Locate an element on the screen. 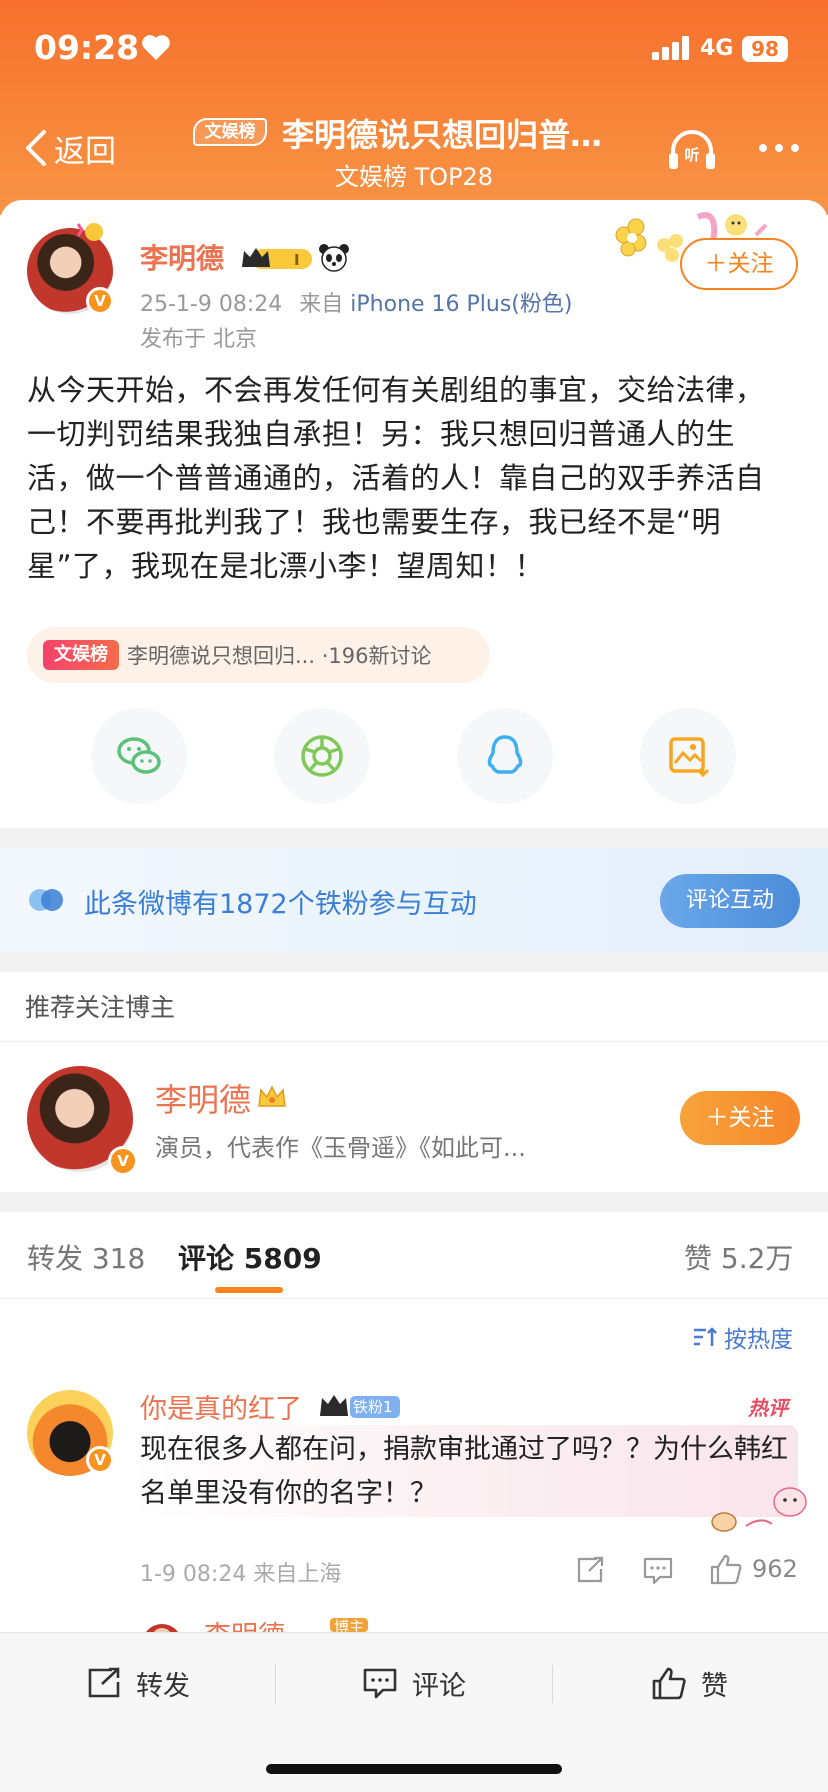 The image size is (828, 1792). battery-indicator: 98 is located at coordinates (765, 49).